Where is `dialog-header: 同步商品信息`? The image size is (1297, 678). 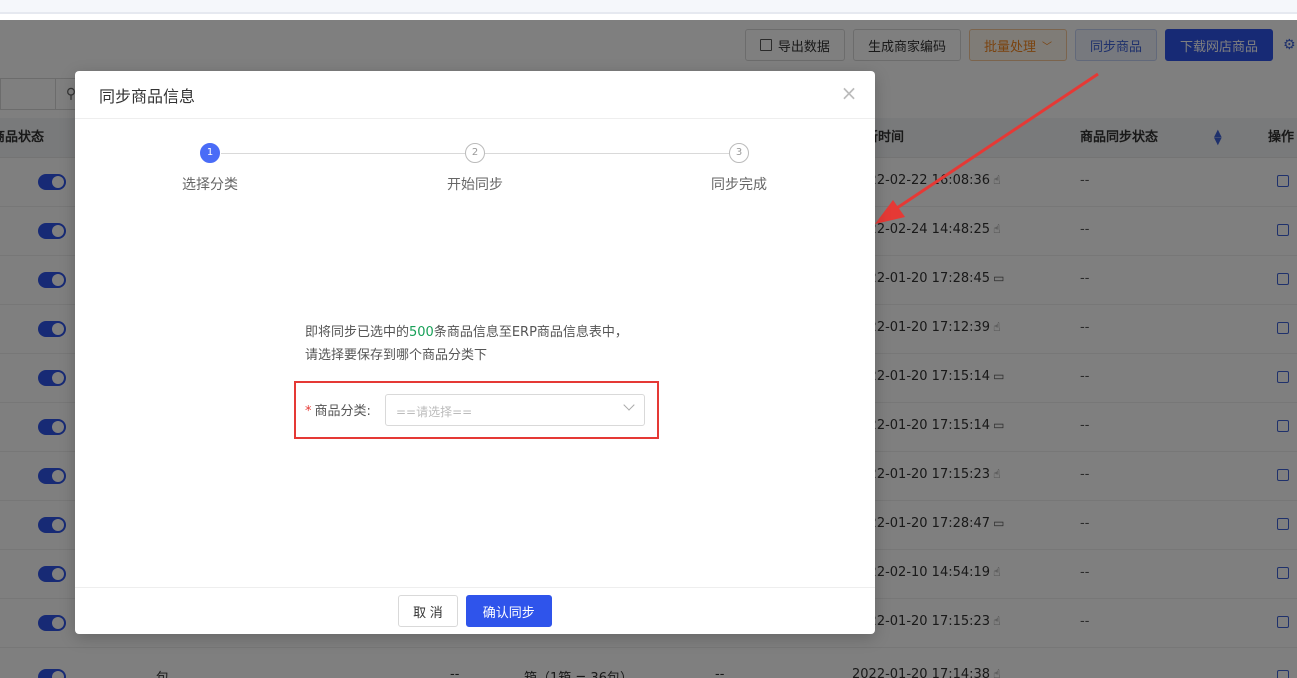
dialog-header: 同步商品信息 is located at coordinates (475, 95).